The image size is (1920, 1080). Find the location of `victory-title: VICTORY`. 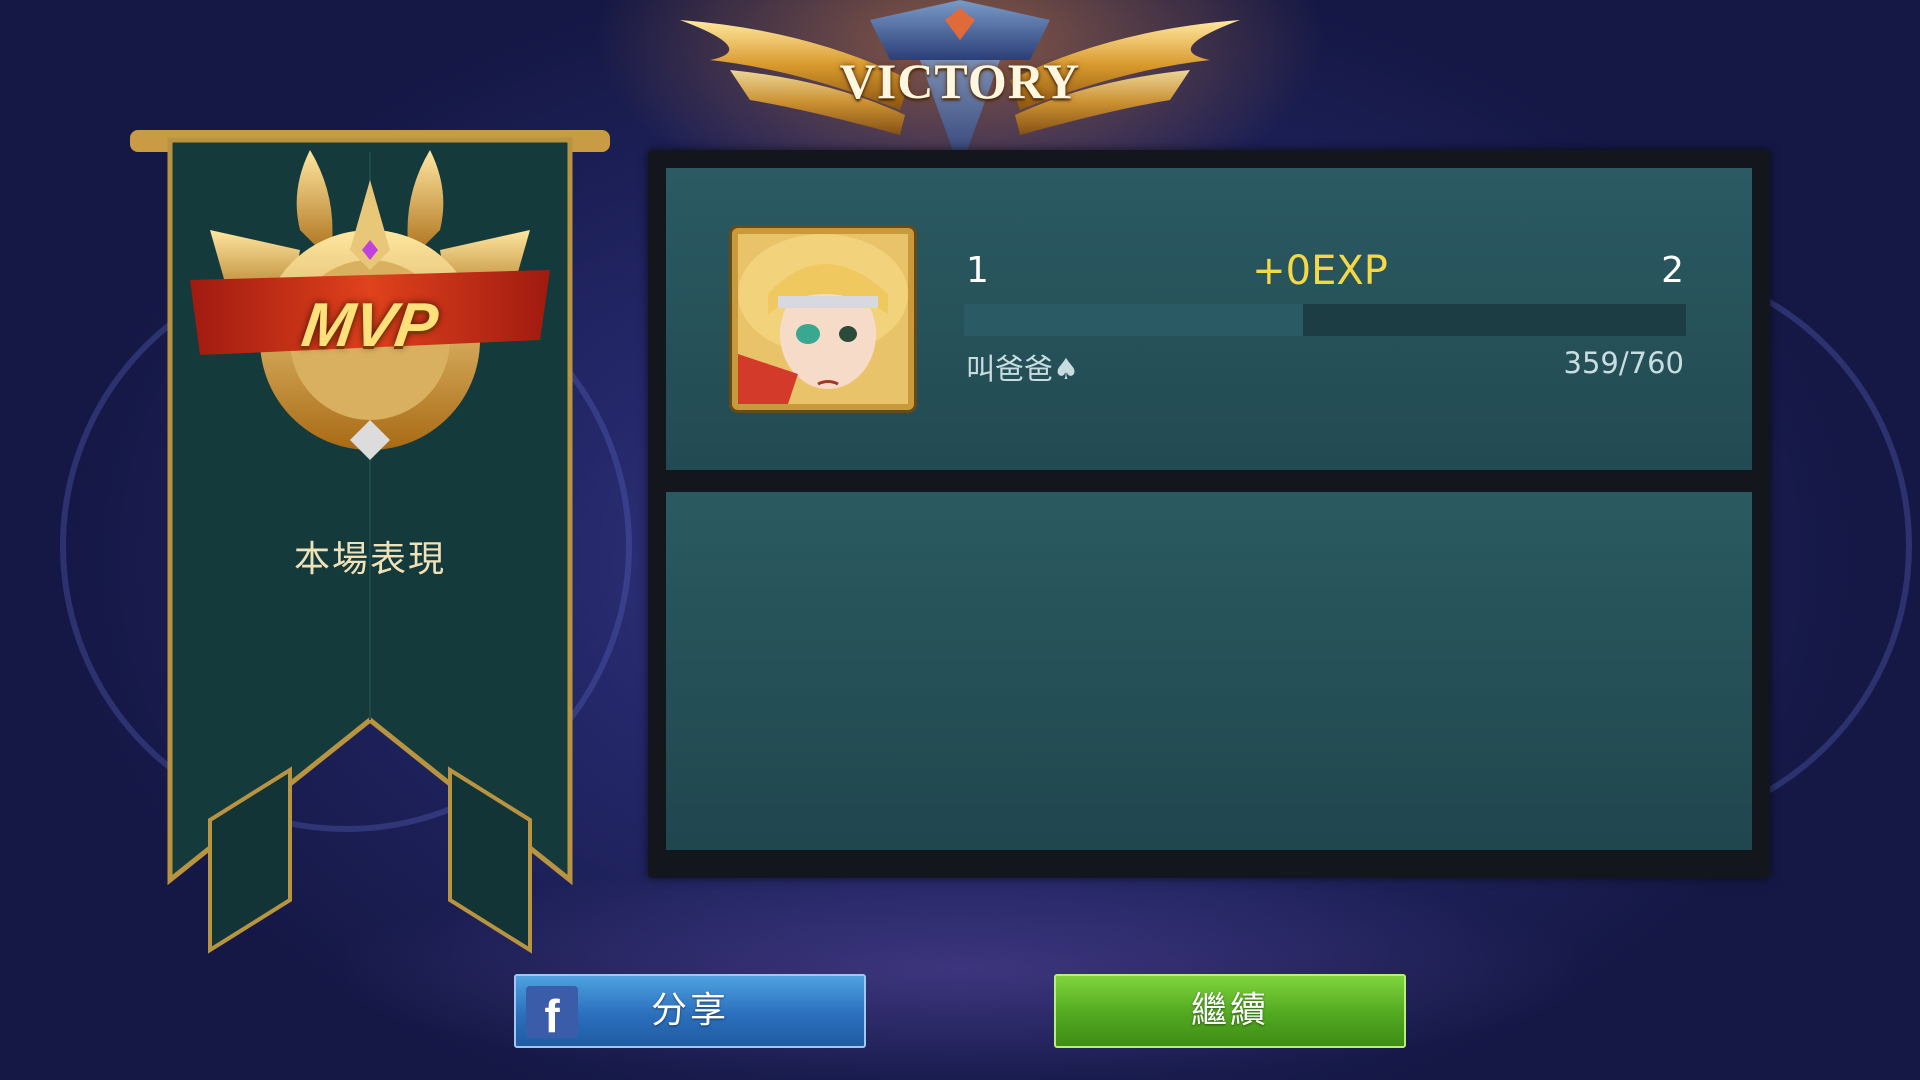

victory-title: VICTORY is located at coordinates (960, 81).